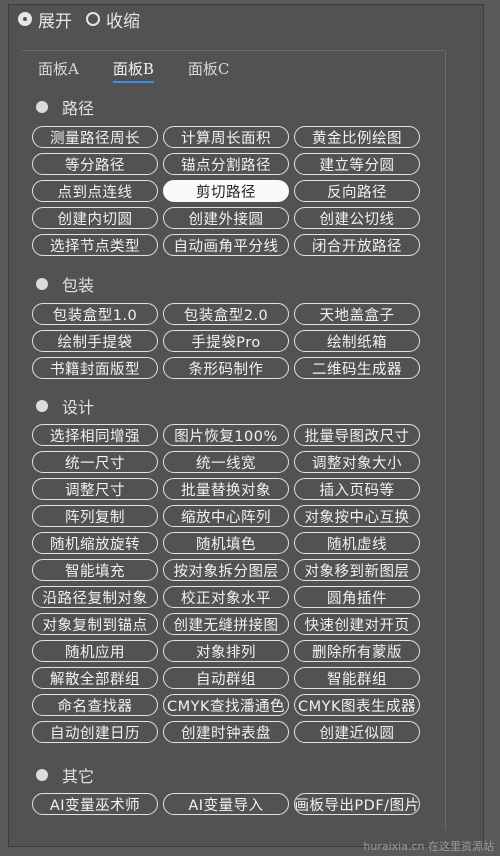 Image resolution: width=500 pixels, height=856 pixels. I want to click on tool-button: 创建内切圆, so click(95, 218).